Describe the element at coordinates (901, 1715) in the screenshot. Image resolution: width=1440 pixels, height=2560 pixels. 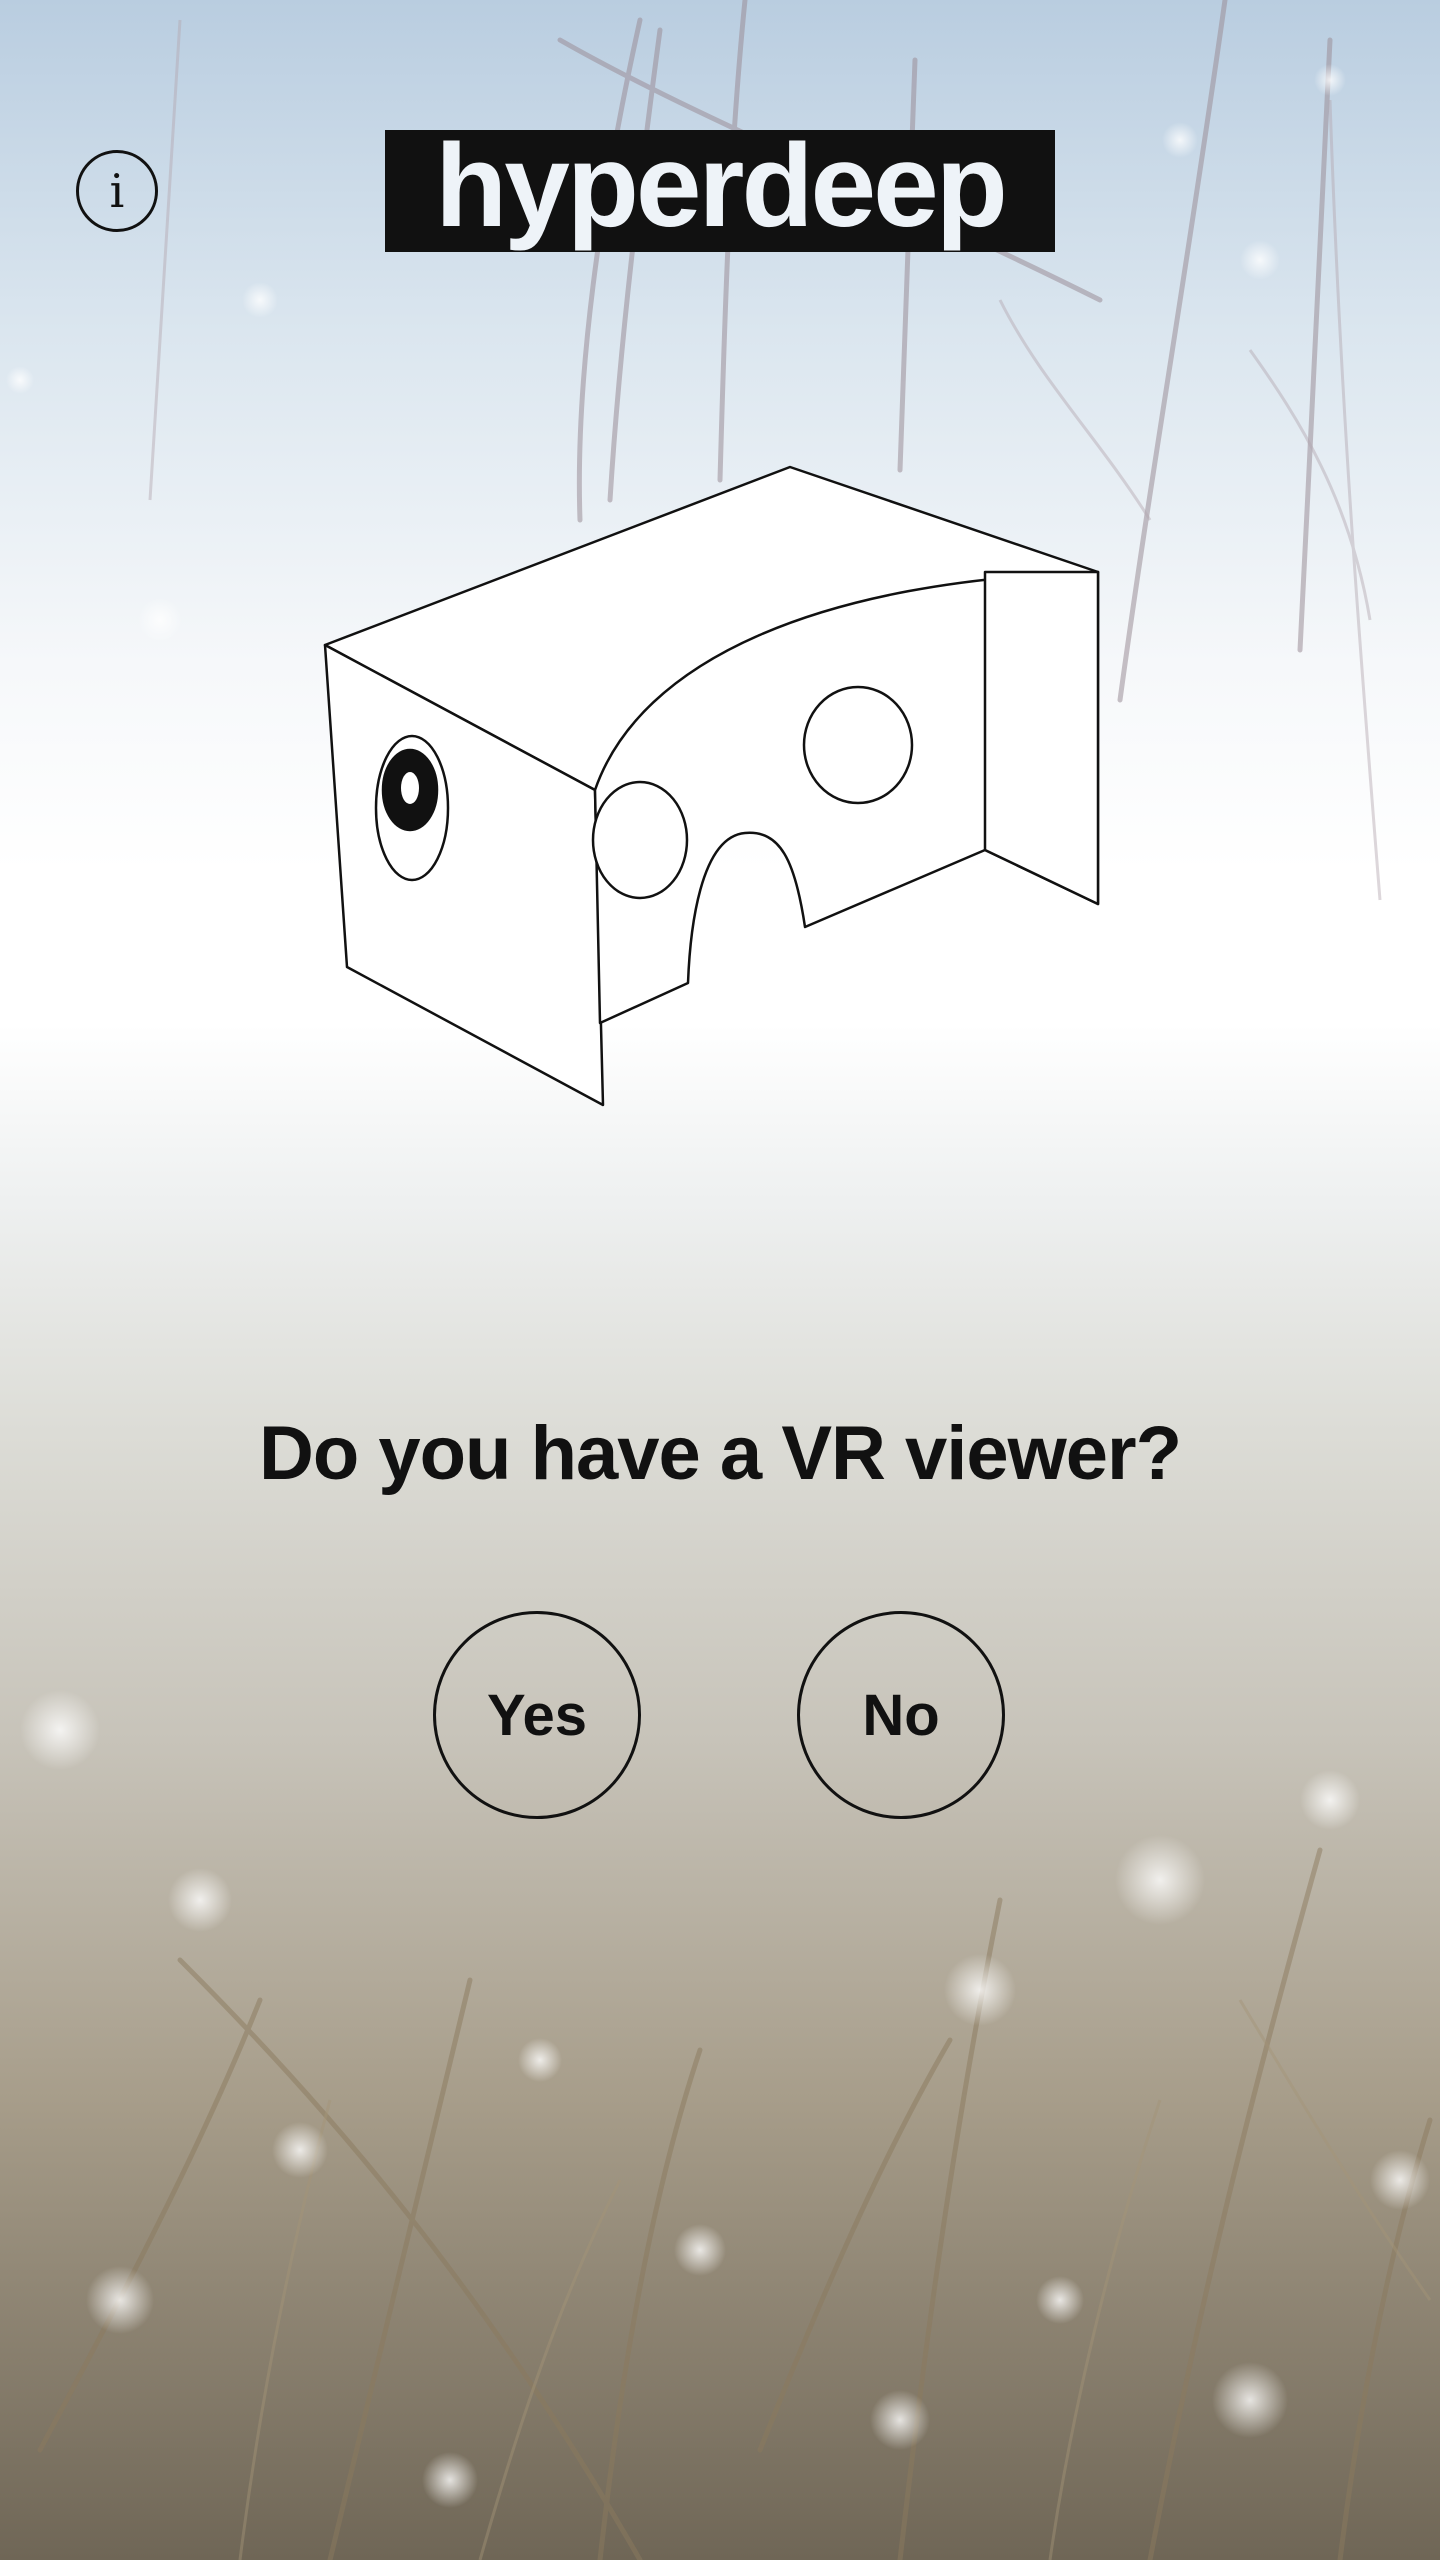
I see `no-button: No` at that location.